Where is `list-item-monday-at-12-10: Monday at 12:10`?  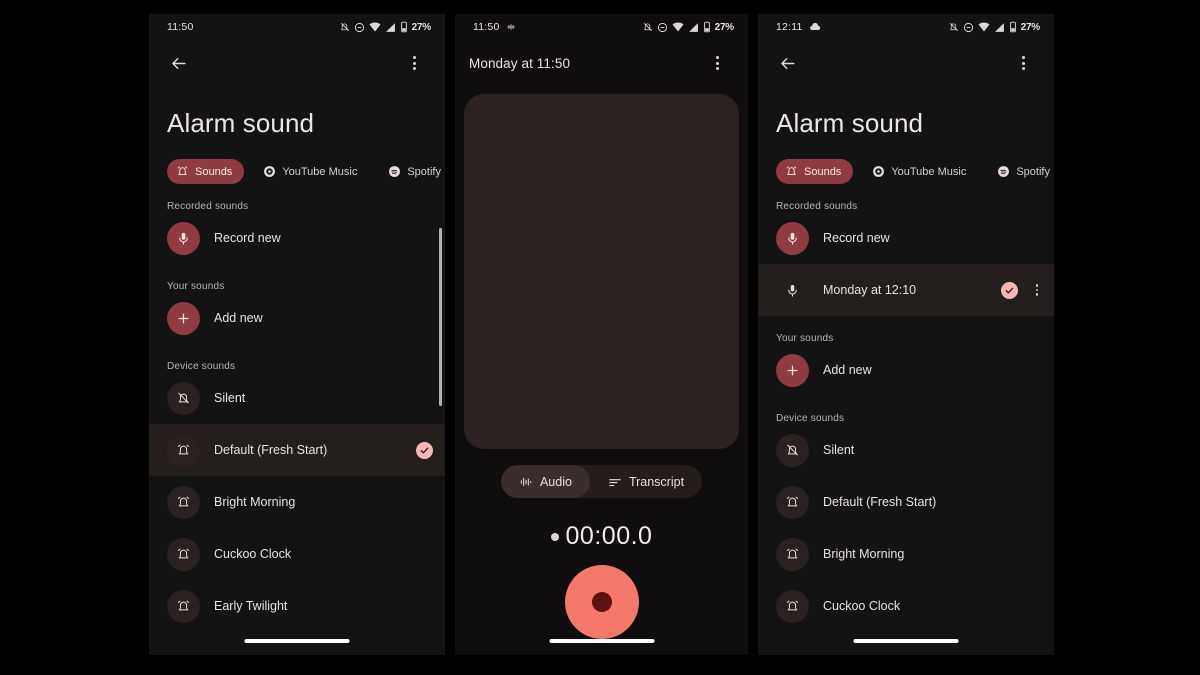
list-item-monday-at-12-10: Monday at 12:10 is located at coordinates (906, 290).